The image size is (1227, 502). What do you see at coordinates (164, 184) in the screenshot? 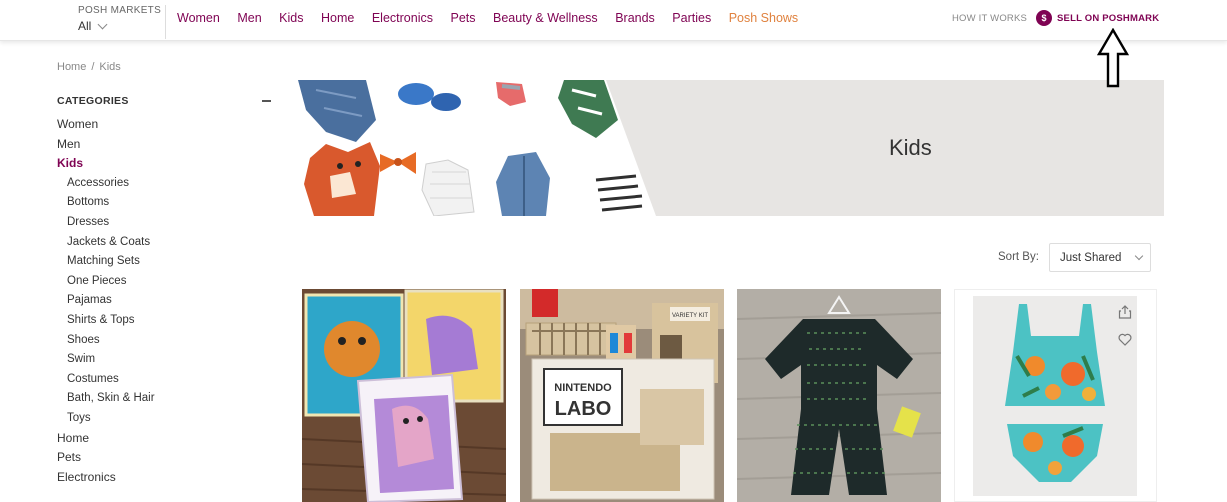
I see `subcategory-accessories: Accessories` at bounding box center [164, 184].